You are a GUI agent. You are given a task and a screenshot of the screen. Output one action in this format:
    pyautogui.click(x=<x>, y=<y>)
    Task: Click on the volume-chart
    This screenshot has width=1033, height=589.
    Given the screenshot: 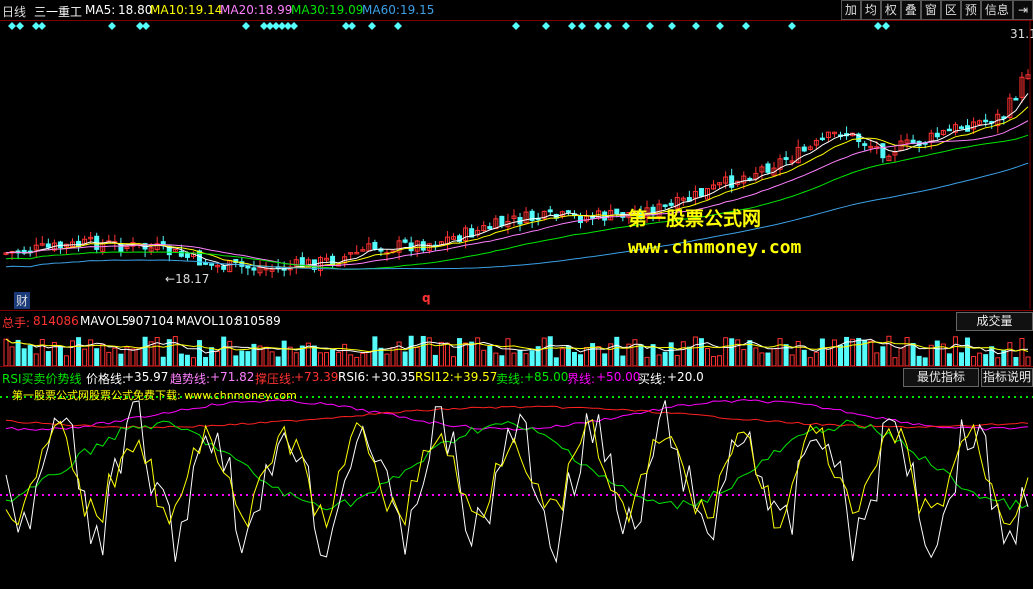 What is the action you would take?
    pyautogui.click(x=516, y=348)
    